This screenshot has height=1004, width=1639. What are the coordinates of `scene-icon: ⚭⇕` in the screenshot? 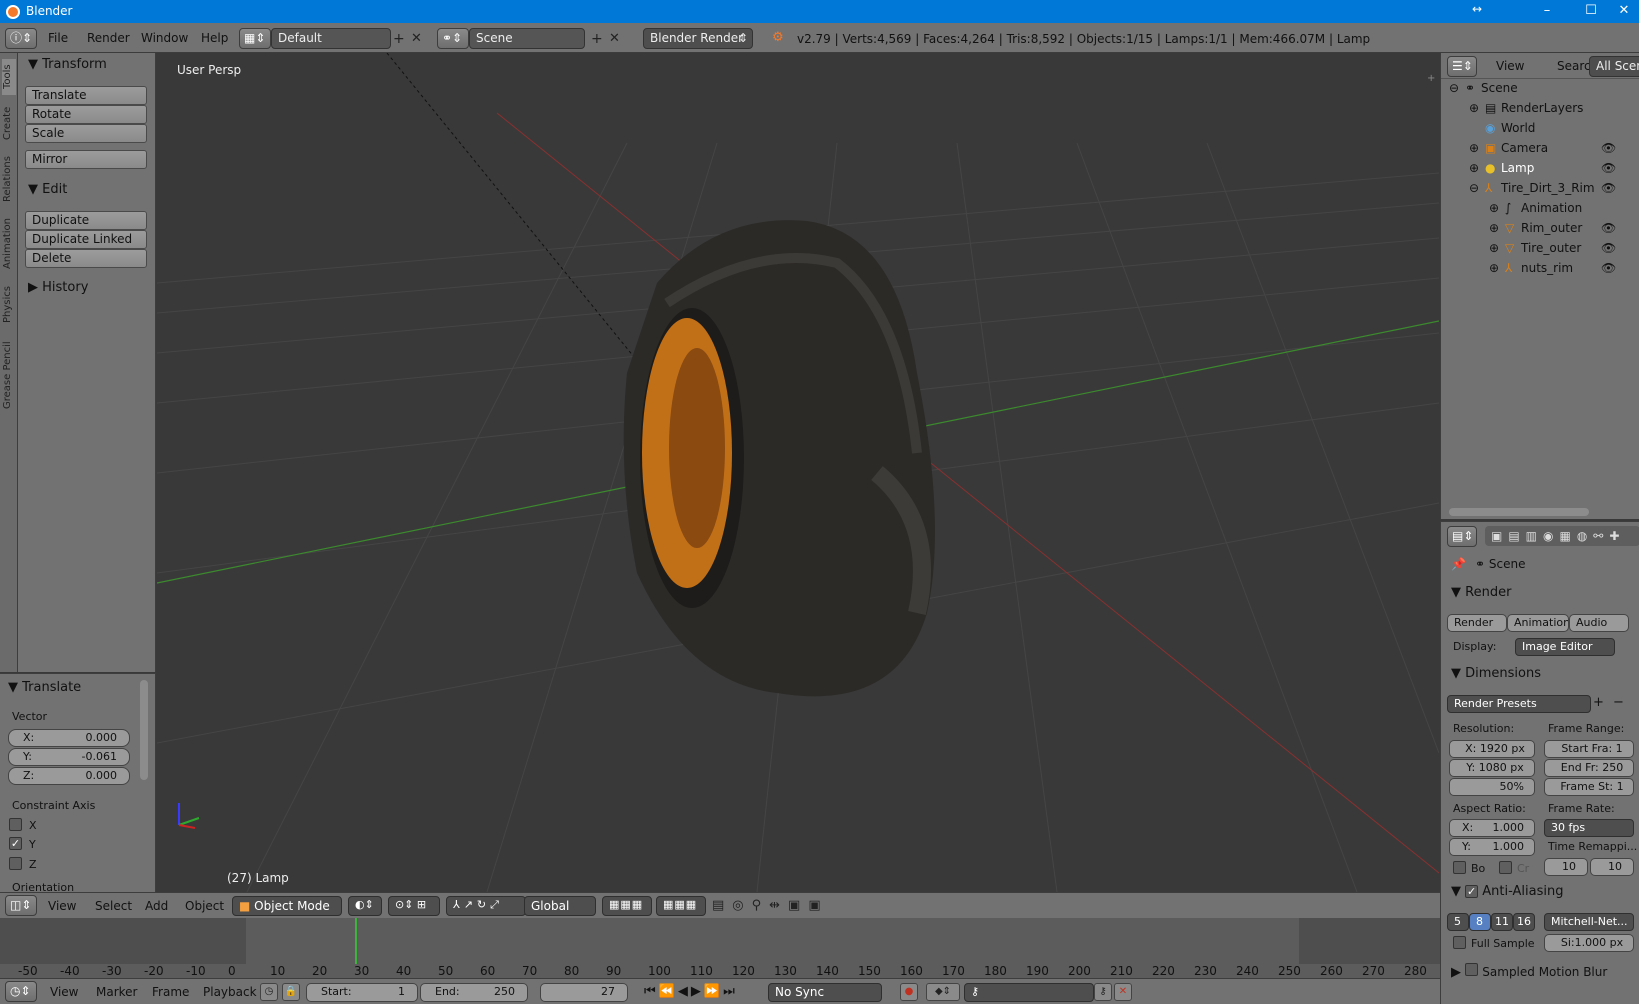 It's located at (453, 38).